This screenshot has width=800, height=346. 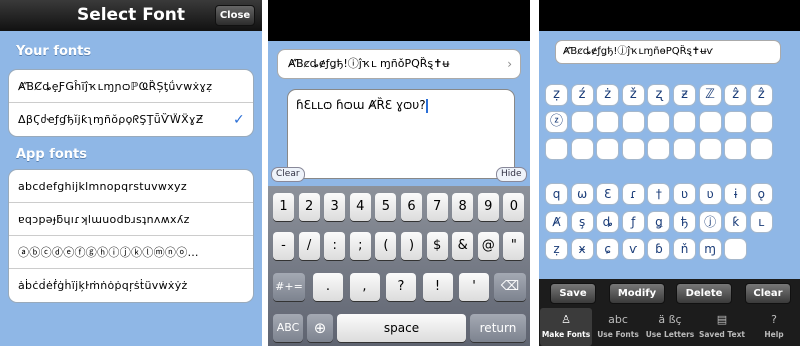 What do you see at coordinates (582, 222) in the screenshot?
I see `glyph-key: ş` at bounding box center [582, 222].